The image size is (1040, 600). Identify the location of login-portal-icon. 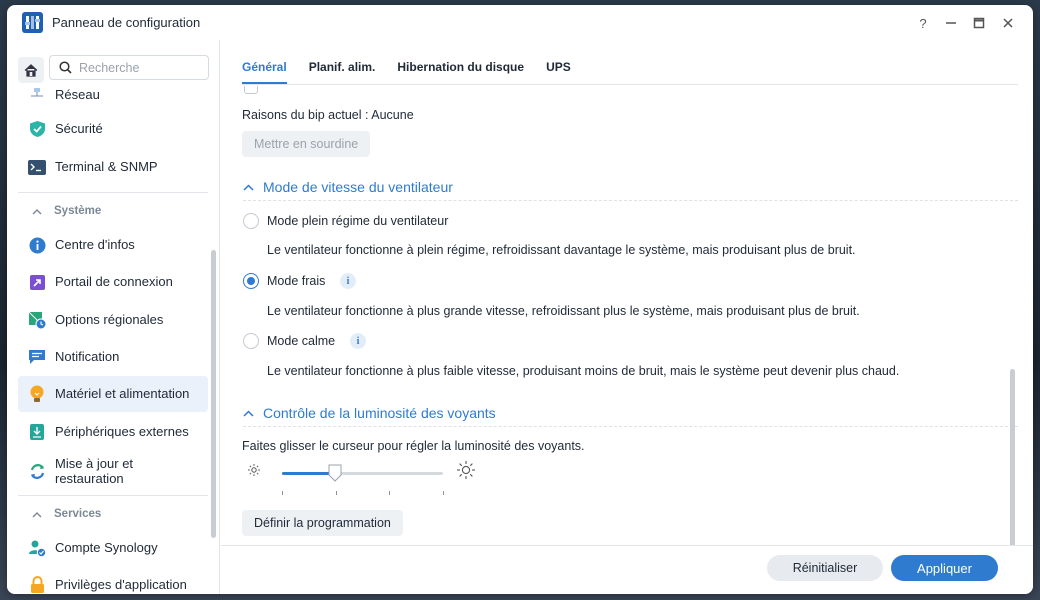
(37, 282).